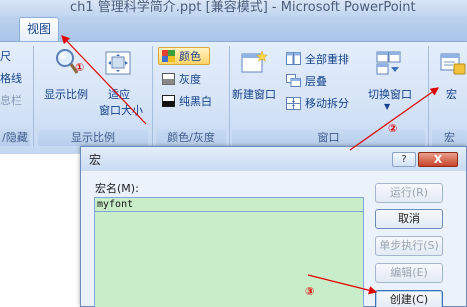 The width and height of the screenshot is (467, 307). I want to click on help-button: ?, so click(404, 159).